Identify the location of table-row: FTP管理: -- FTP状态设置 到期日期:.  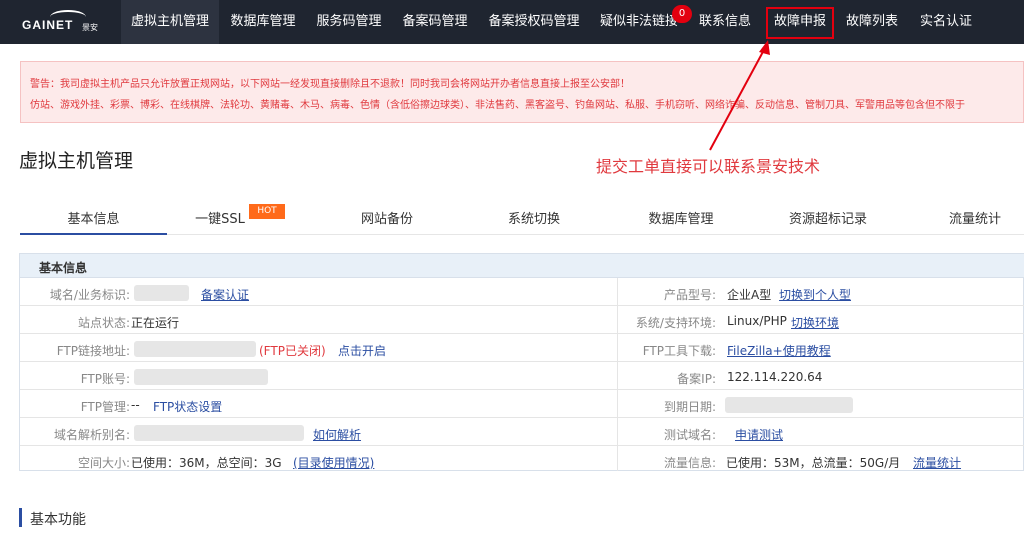
(522, 404).